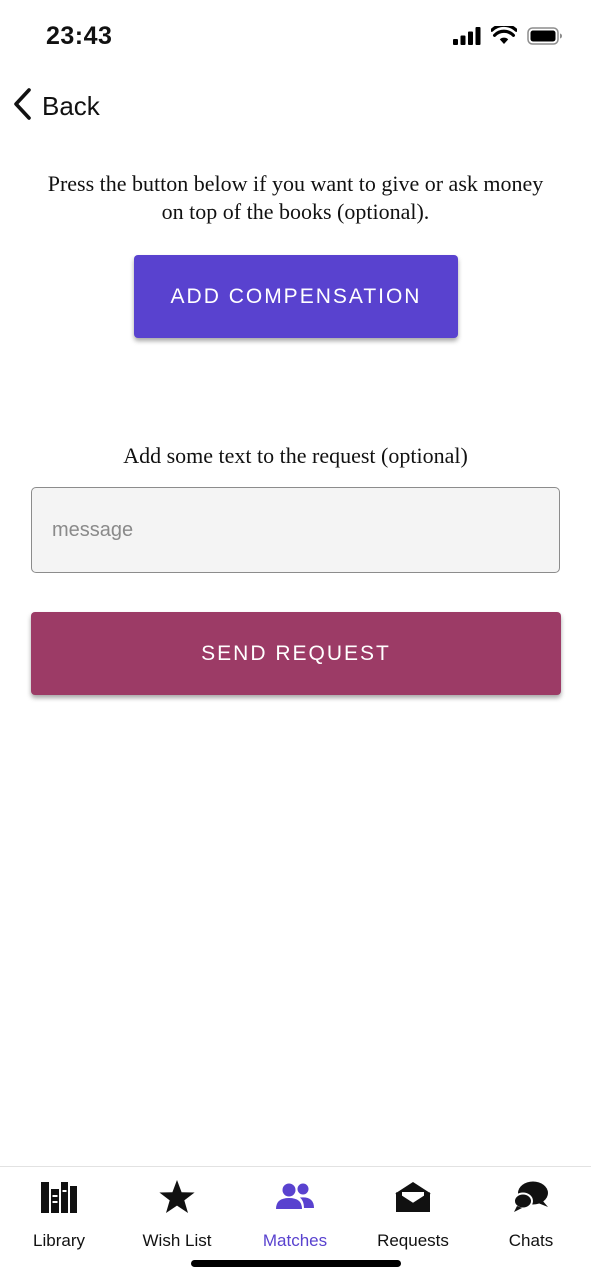  Describe the element at coordinates (177, 1197) in the screenshot. I see `star-icon` at that location.